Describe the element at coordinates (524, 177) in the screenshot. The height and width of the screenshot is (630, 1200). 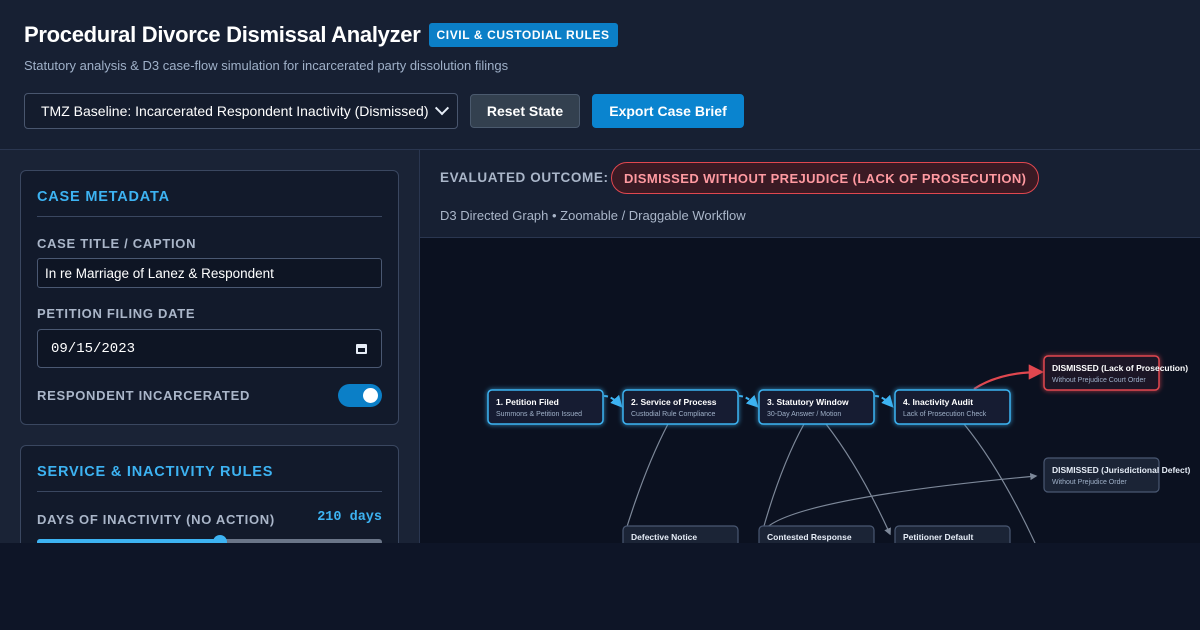
I see `outcome-label: EVALUATED OUTCOME:` at that location.